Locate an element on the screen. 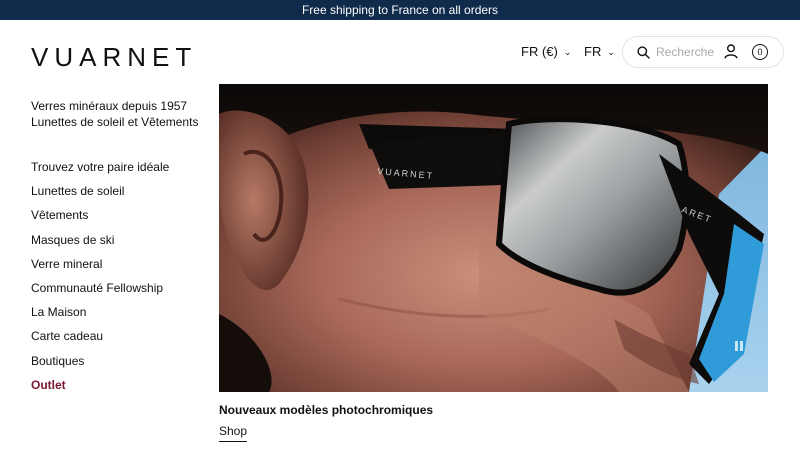 The image size is (800, 450). currency-selector: FR (€) ⌄ is located at coordinates (546, 51).